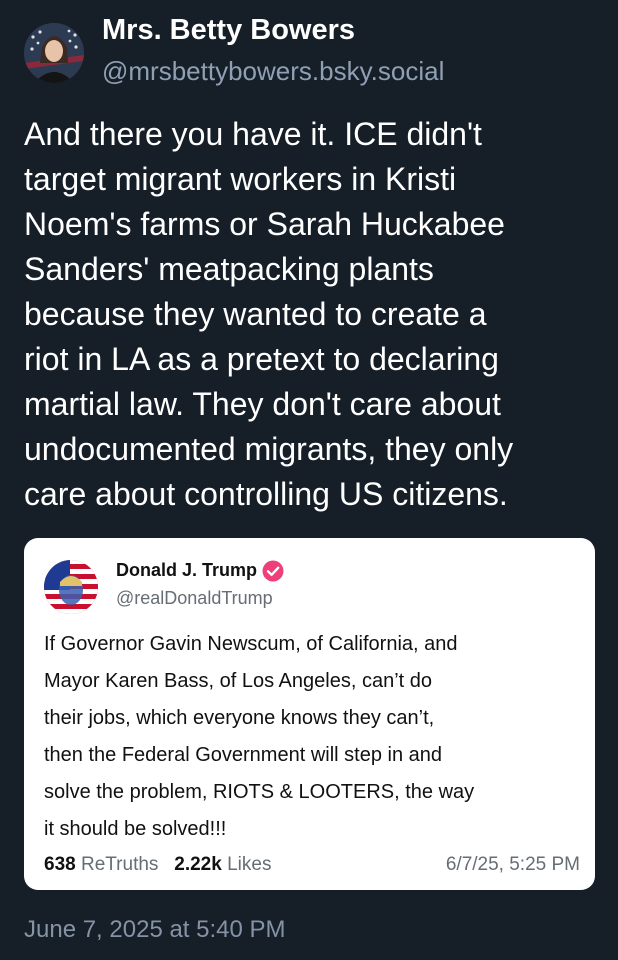  What do you see at coordinates (119, 864) in the screenshot?
I see `retruths-label: ReTruths` at bounding box center [119, 864].